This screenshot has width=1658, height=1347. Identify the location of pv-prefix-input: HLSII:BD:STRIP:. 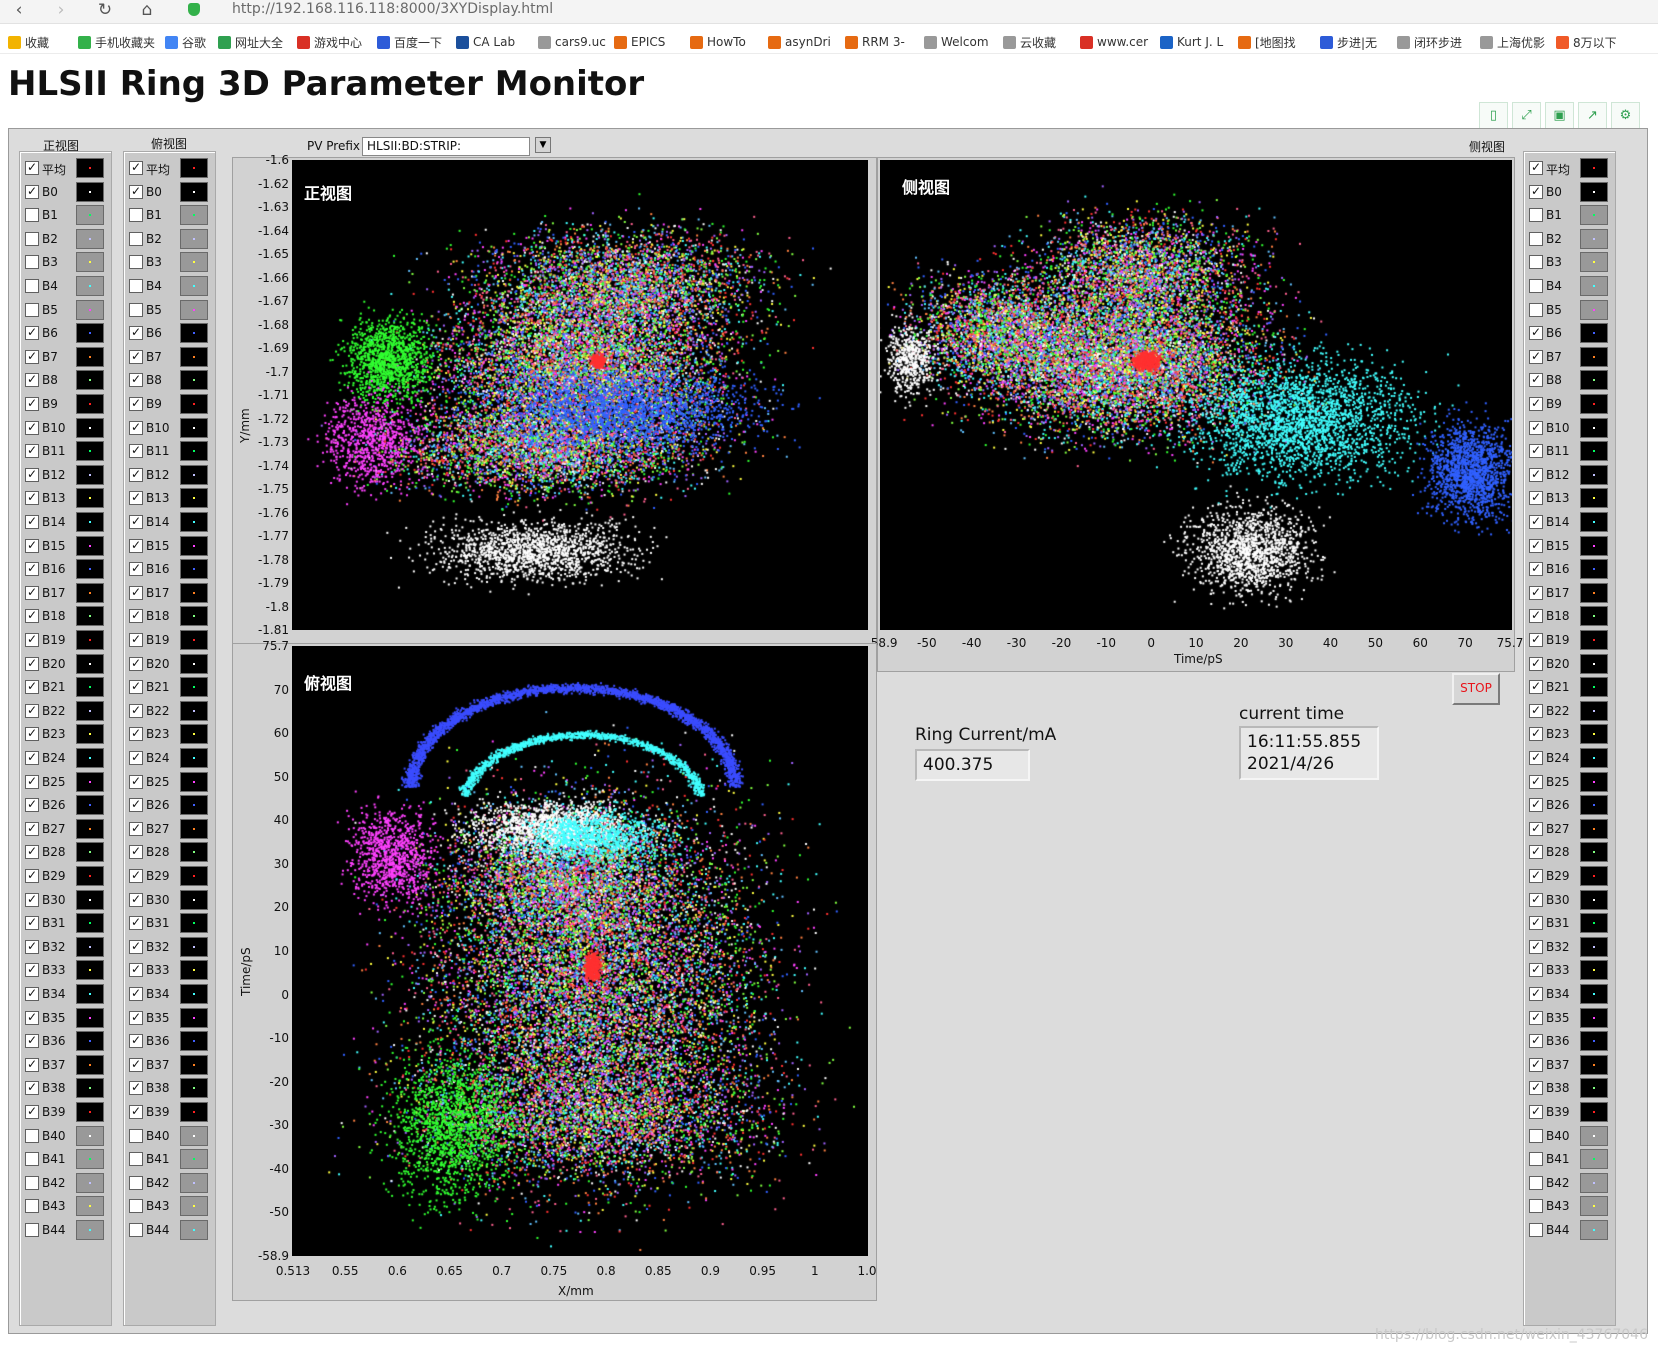
(446, 146).